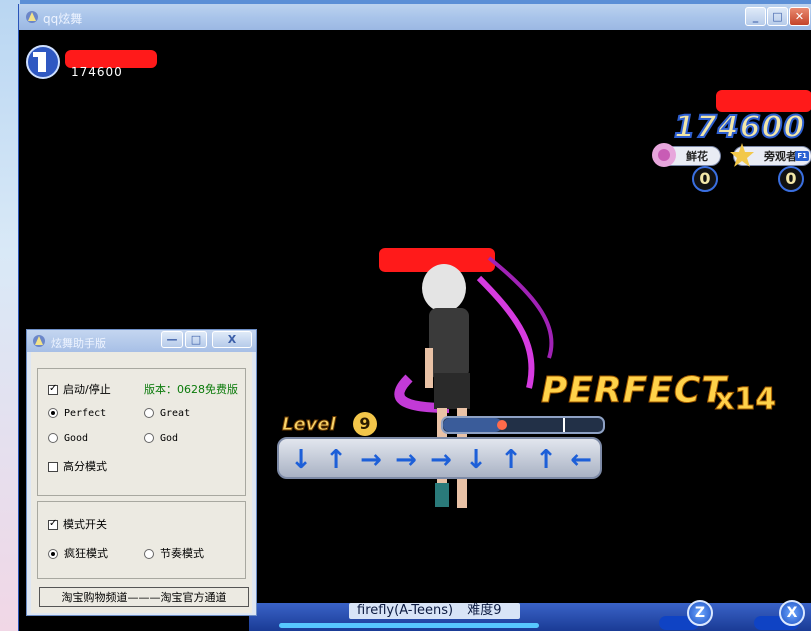  I want to click on taobao-link-button: 淘宝购物频道———淘宝官方通道, so click(144, 597).